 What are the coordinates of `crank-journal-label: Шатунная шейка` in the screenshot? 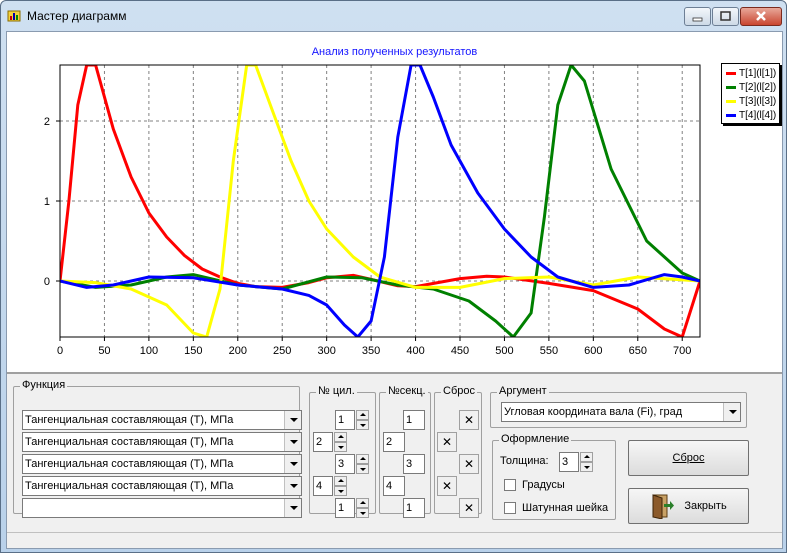 It's located at (565, 508).